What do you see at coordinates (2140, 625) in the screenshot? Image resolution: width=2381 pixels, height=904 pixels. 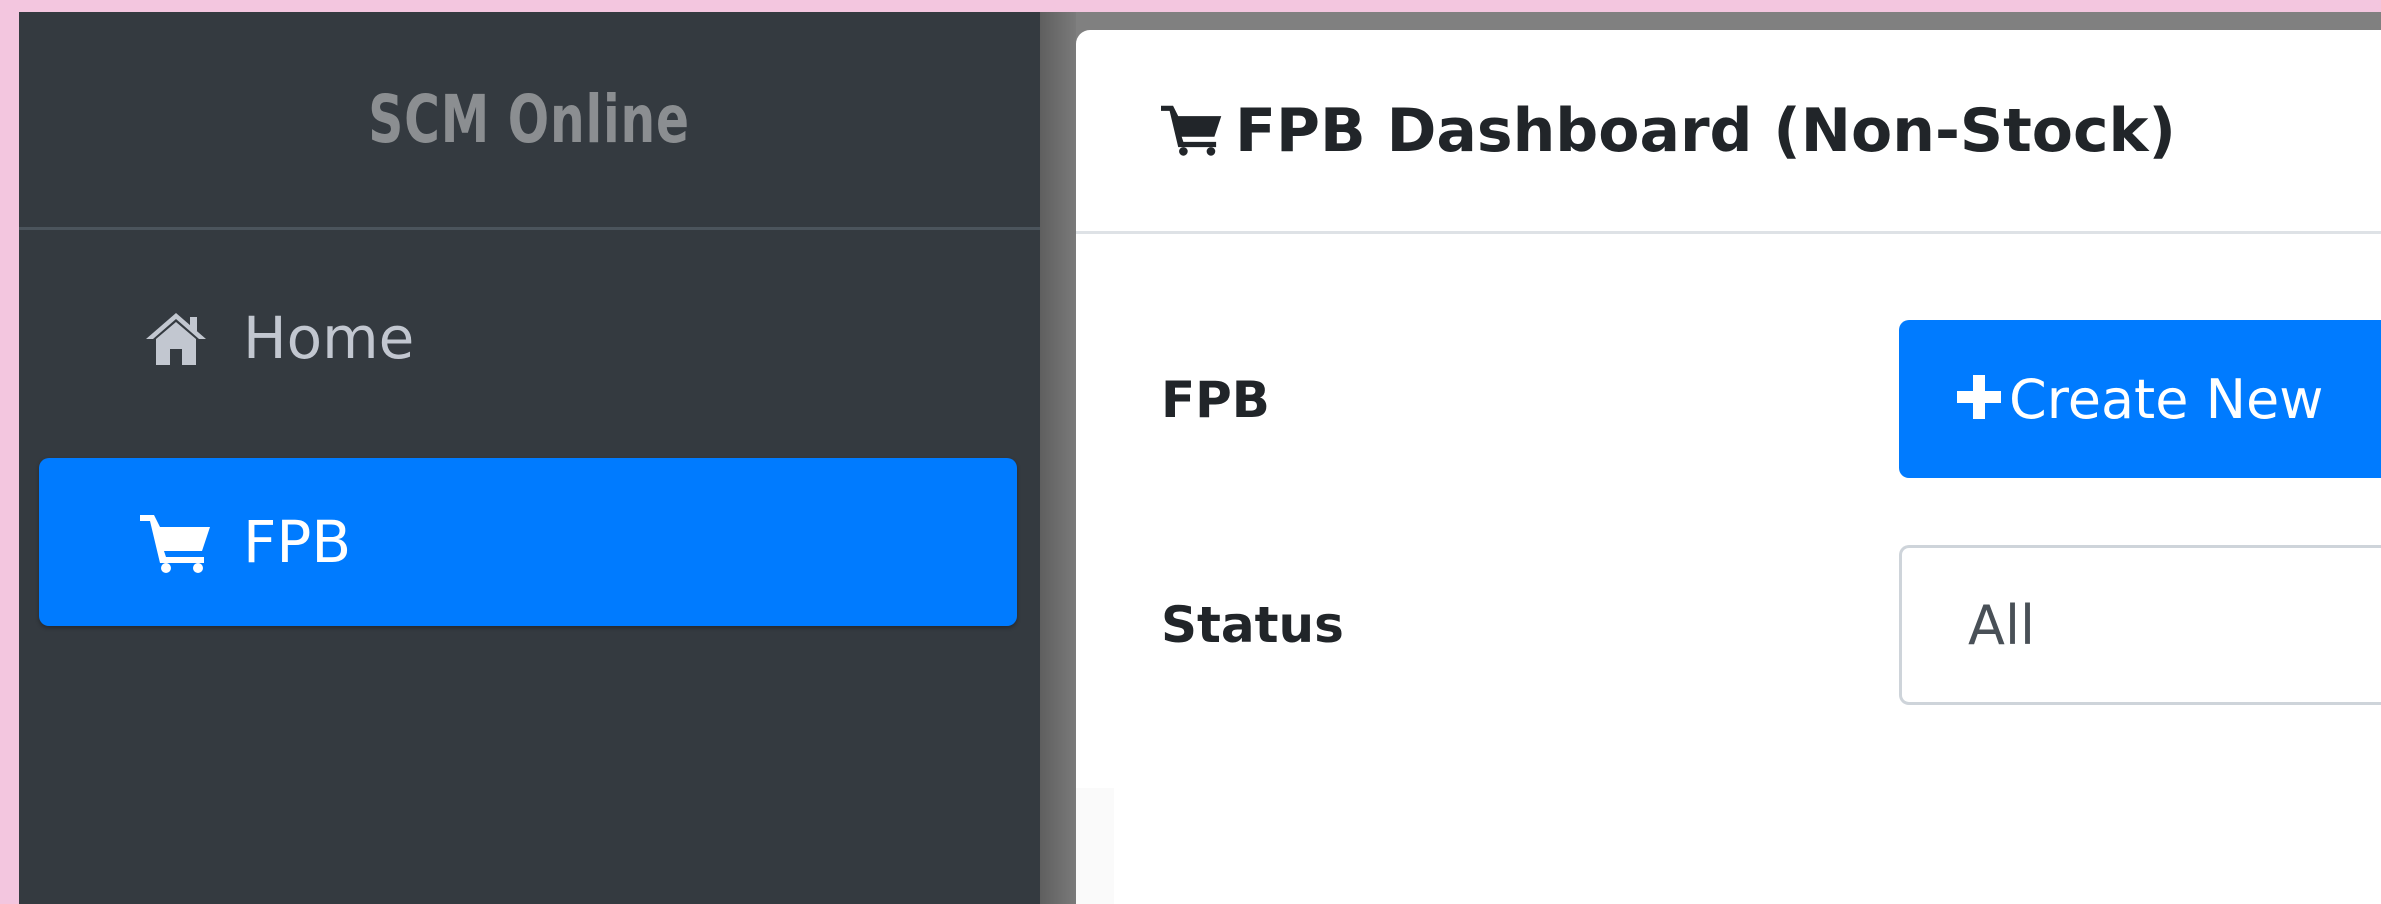 I see `status-select: All` at bounding box center [2140, 625].